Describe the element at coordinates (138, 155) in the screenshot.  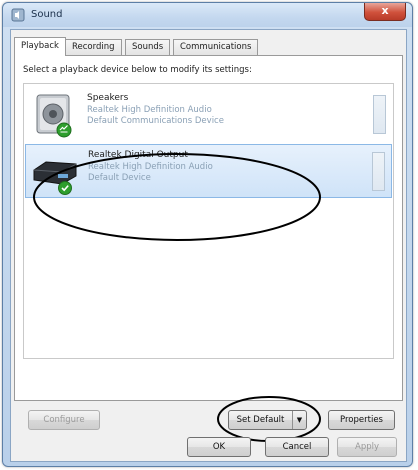
I see `device-name: Realtek Digital Output` at that location.